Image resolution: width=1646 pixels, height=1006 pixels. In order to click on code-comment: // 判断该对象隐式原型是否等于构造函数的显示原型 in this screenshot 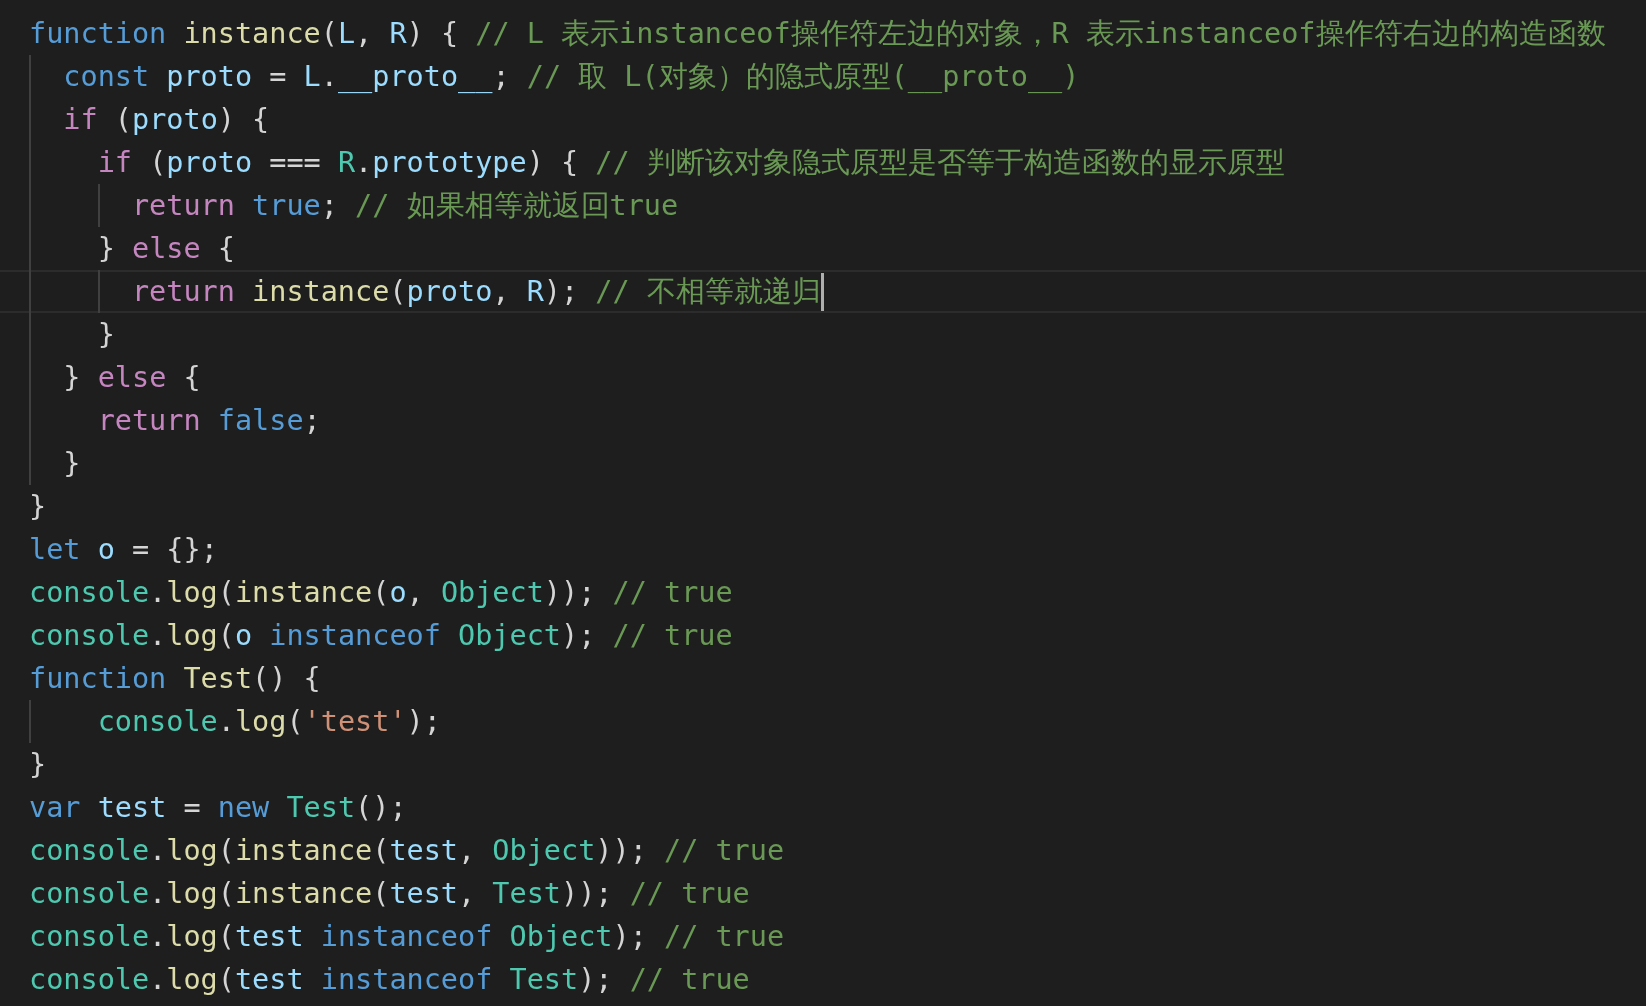, I will do `click(940, 163)`.